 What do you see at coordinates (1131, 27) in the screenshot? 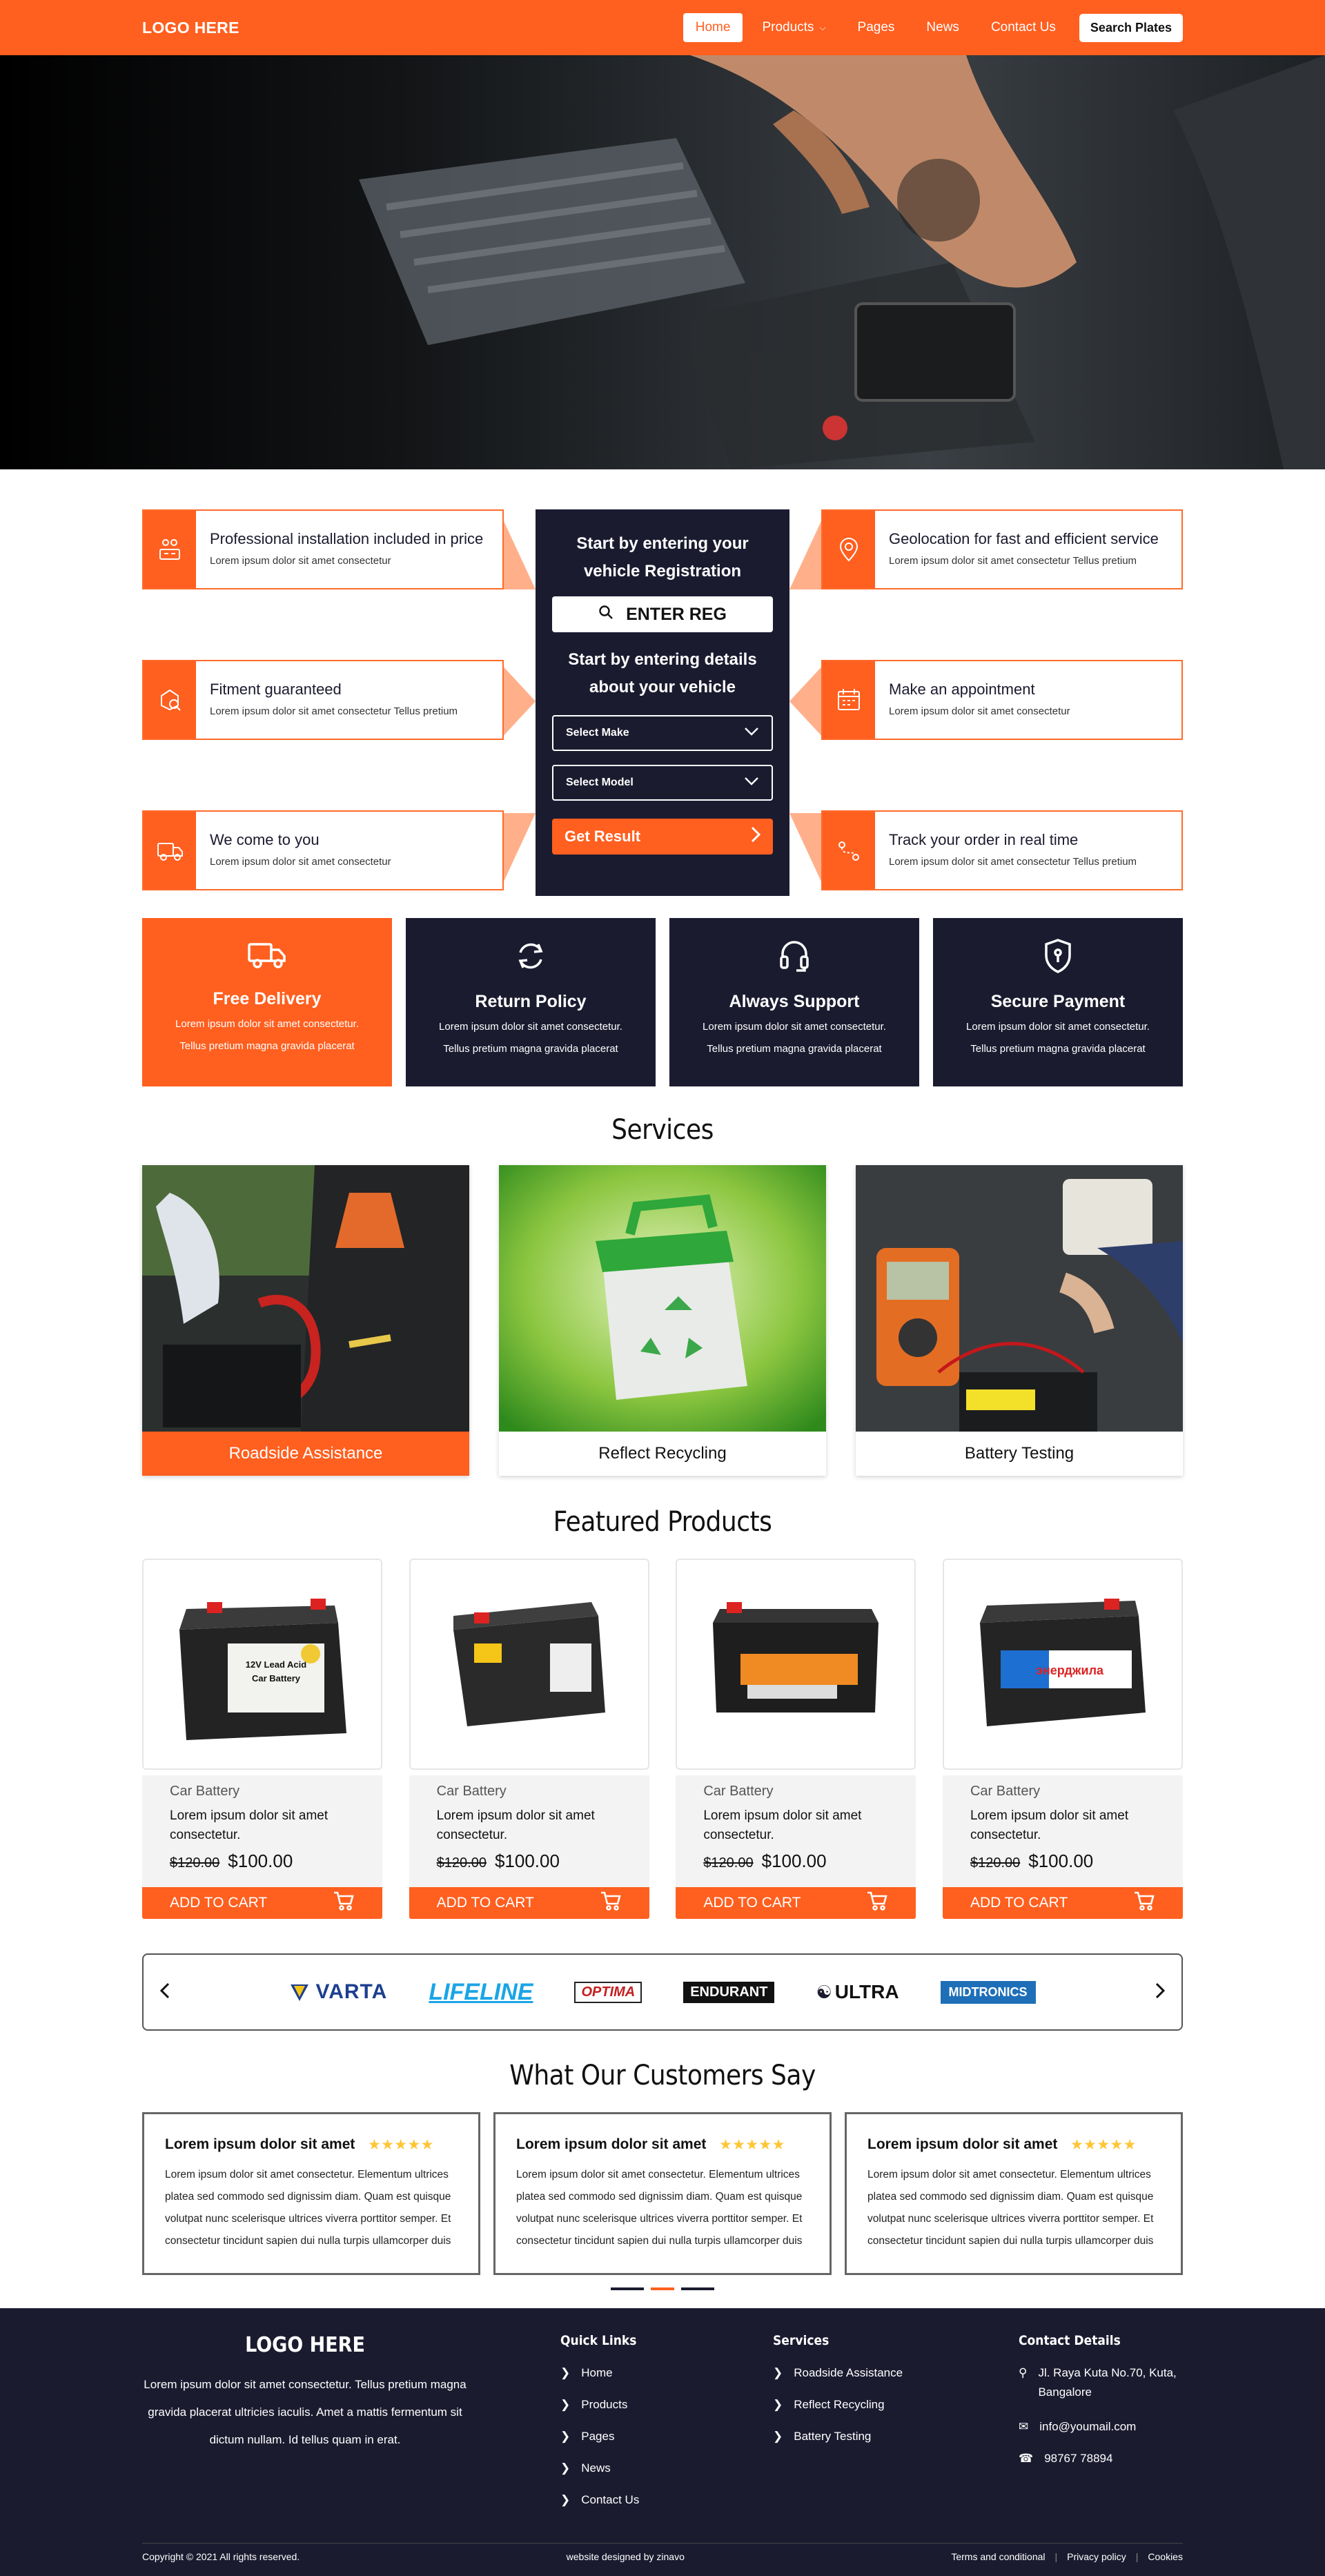
I see `search-plates-button: Search Plates` at bounding box center [1131, 27].